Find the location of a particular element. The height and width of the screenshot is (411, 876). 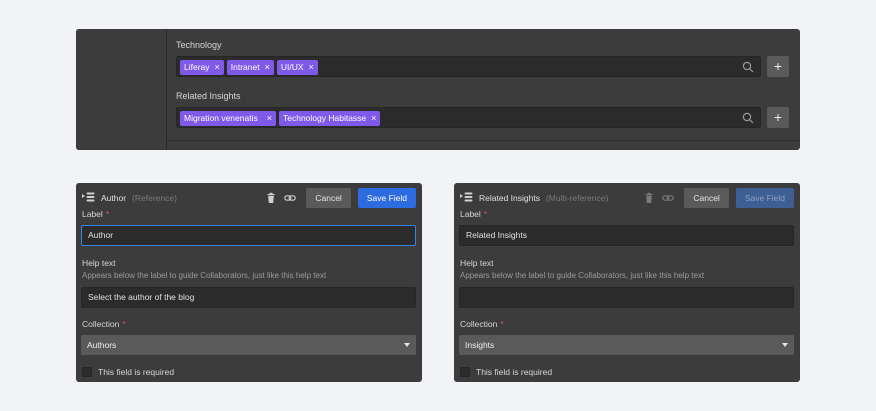

field-title: Related Insights (Multi-reference) is located at coordinates (544, 198).